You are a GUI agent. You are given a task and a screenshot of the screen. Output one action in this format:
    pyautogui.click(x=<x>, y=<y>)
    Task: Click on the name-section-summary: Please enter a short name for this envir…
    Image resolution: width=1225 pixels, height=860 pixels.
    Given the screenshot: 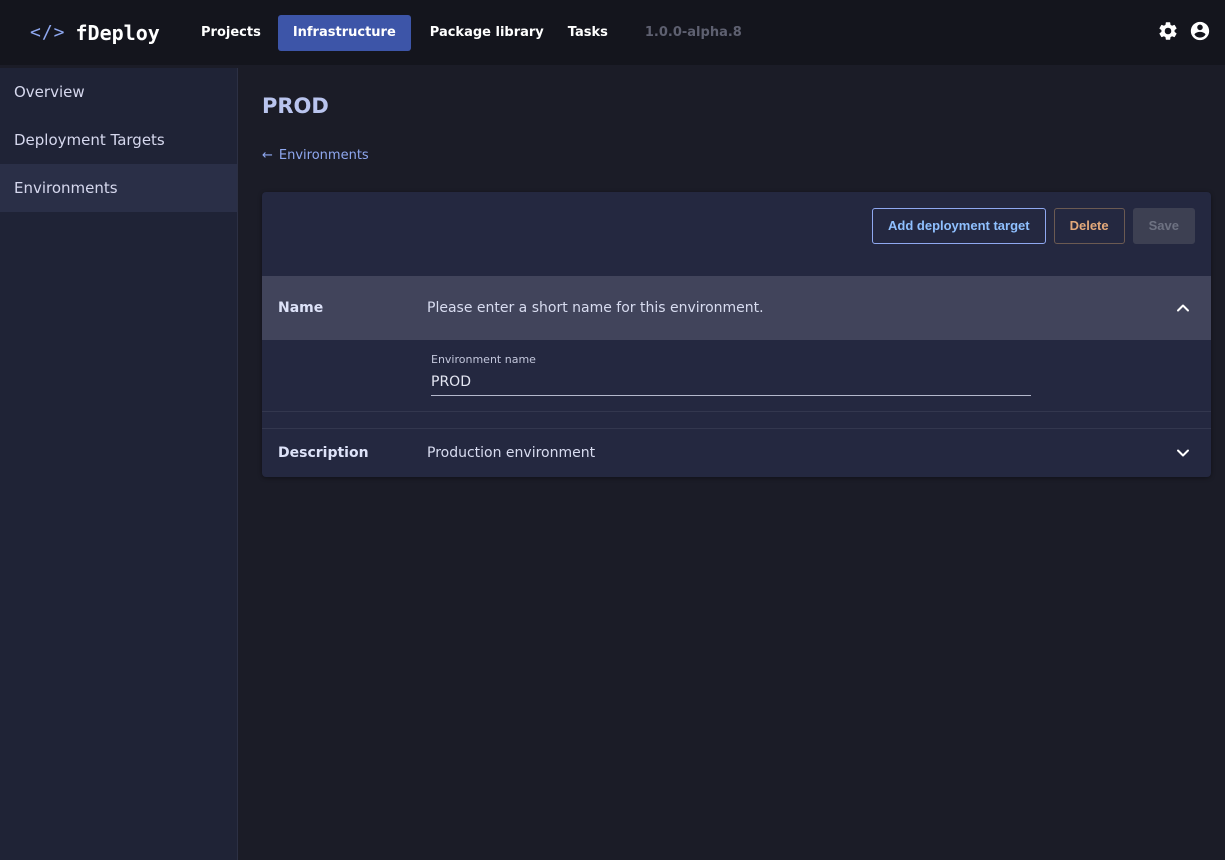 What is the action you would take?
    pyautogui.click(x=595, y=308)
    